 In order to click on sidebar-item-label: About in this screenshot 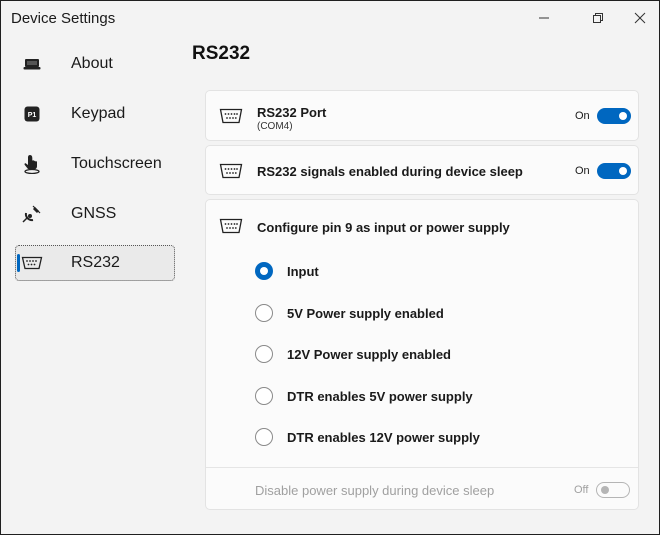, I will do `click(92, 63)`.